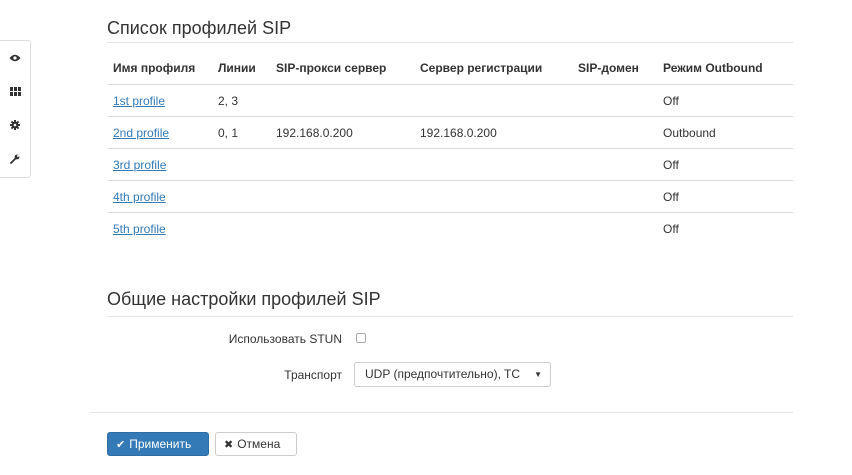 The height and width of the screenshot is (475, 852). I want to click on grid-icon, so click(15, 91).